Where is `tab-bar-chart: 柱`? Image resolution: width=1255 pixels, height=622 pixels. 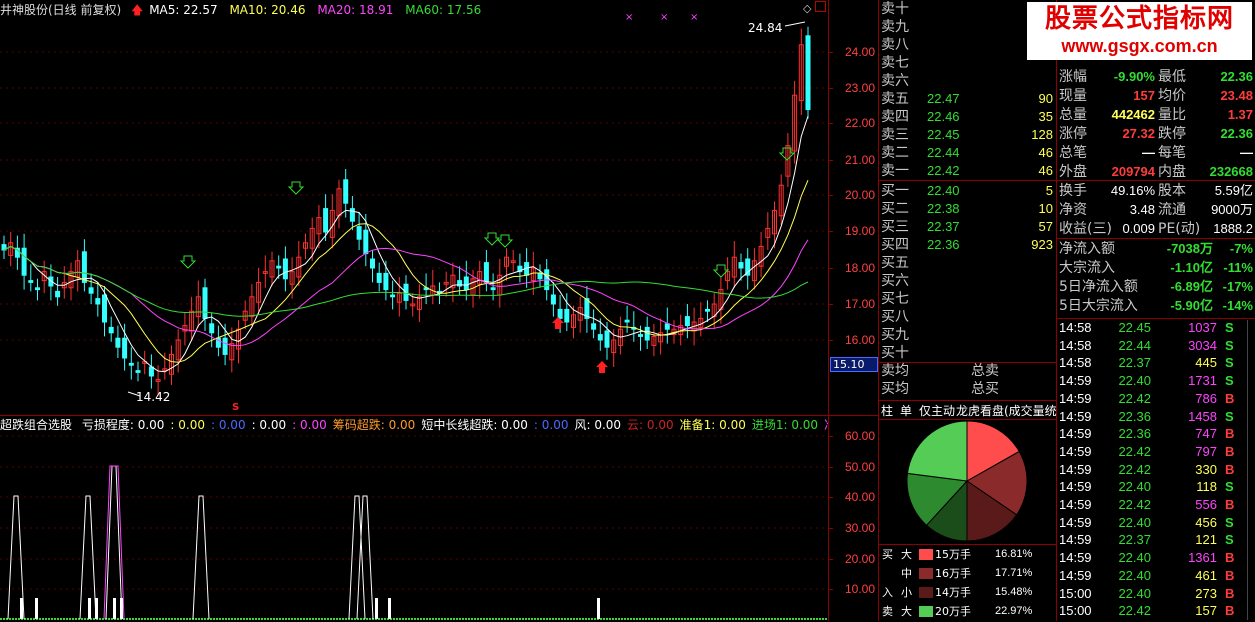
tab-bar-chart: 柱 is located at coordinates (887, 410).